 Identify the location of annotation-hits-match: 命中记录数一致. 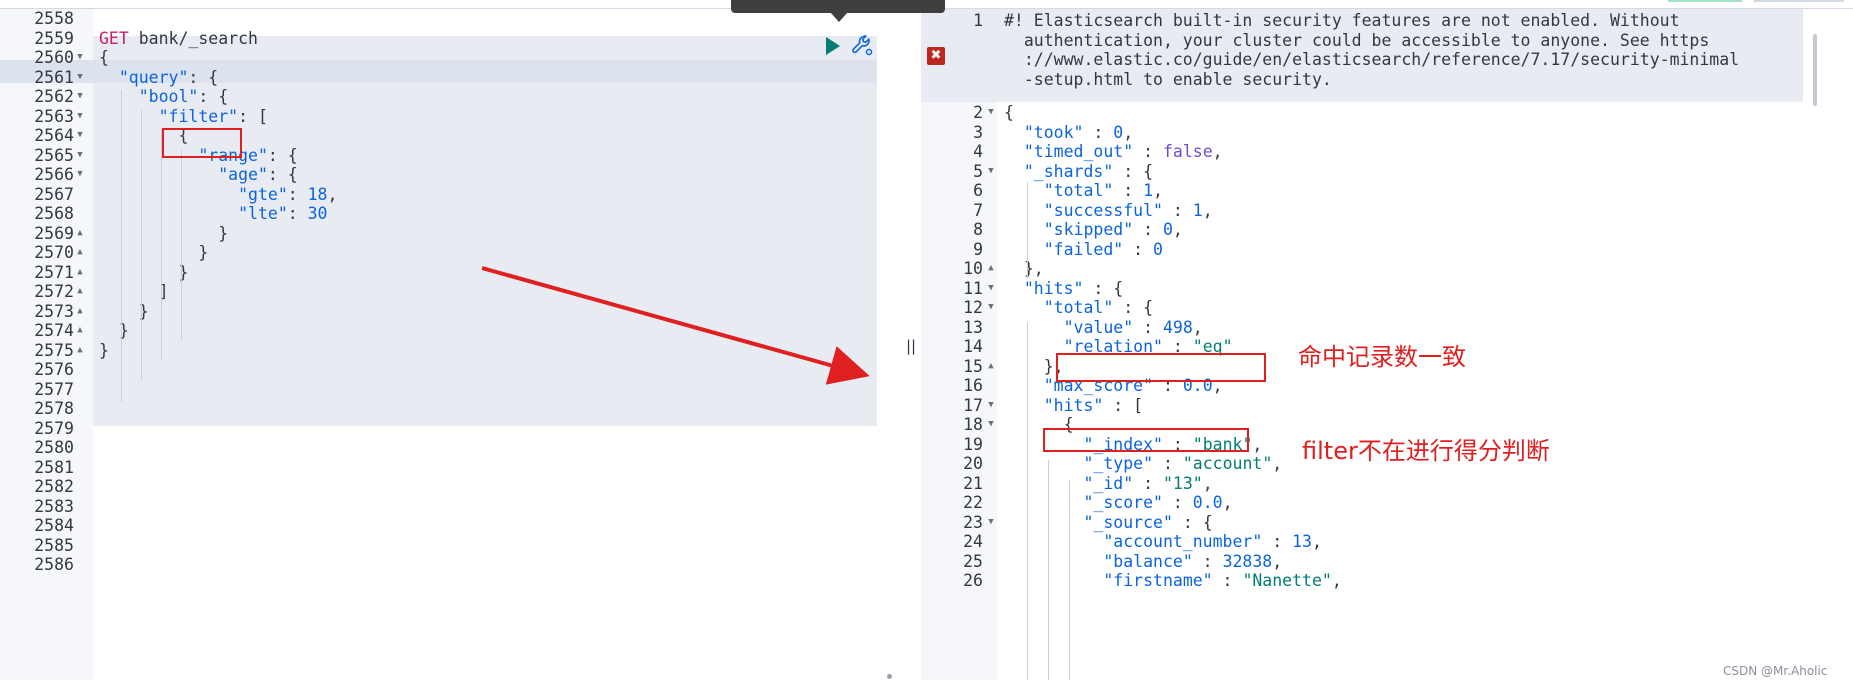
(1382, 357).